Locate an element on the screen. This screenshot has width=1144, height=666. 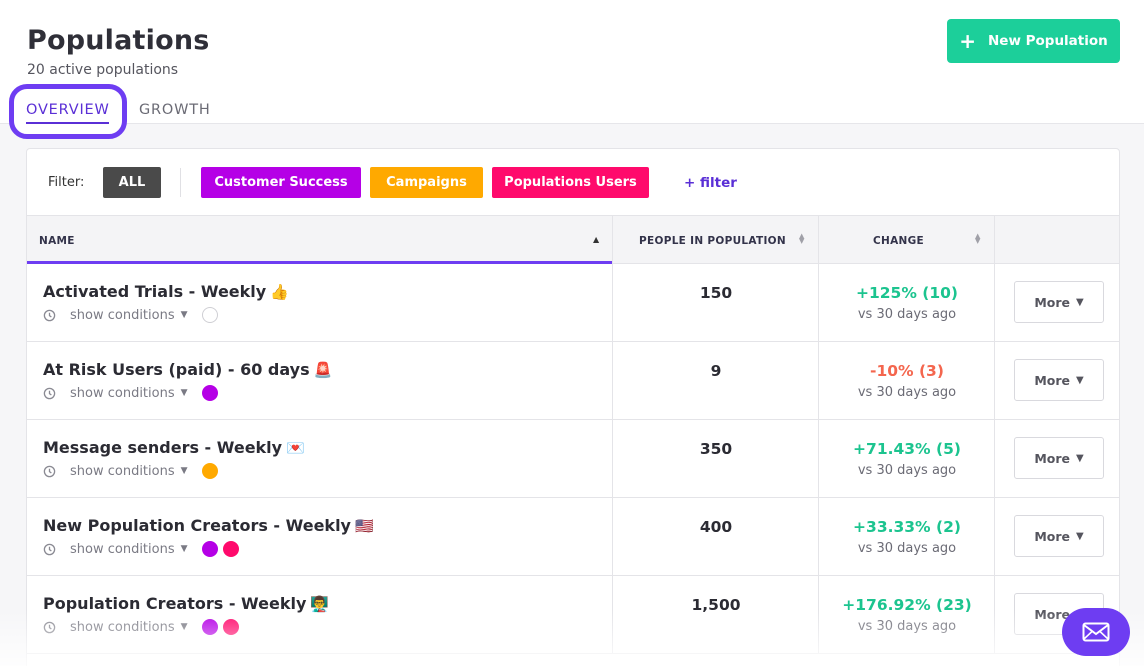
people-count: 9 is located at coordinates (716, 371).